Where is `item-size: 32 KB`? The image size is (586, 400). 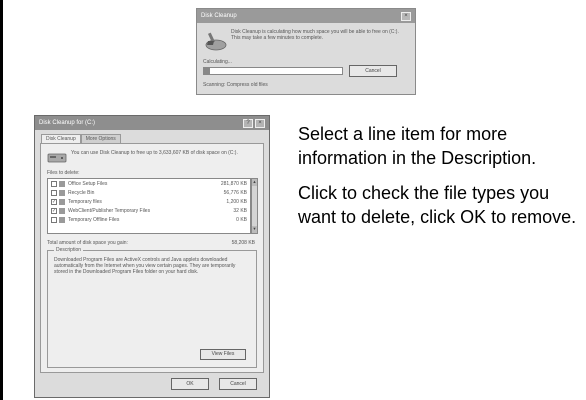 item-size: 32 KB is located at coordinates (240, 210).